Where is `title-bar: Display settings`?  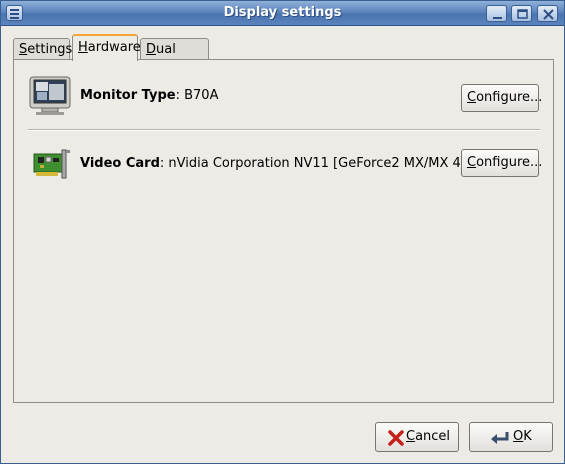
title-bar: Display settings is located at coordinates (282, 13).